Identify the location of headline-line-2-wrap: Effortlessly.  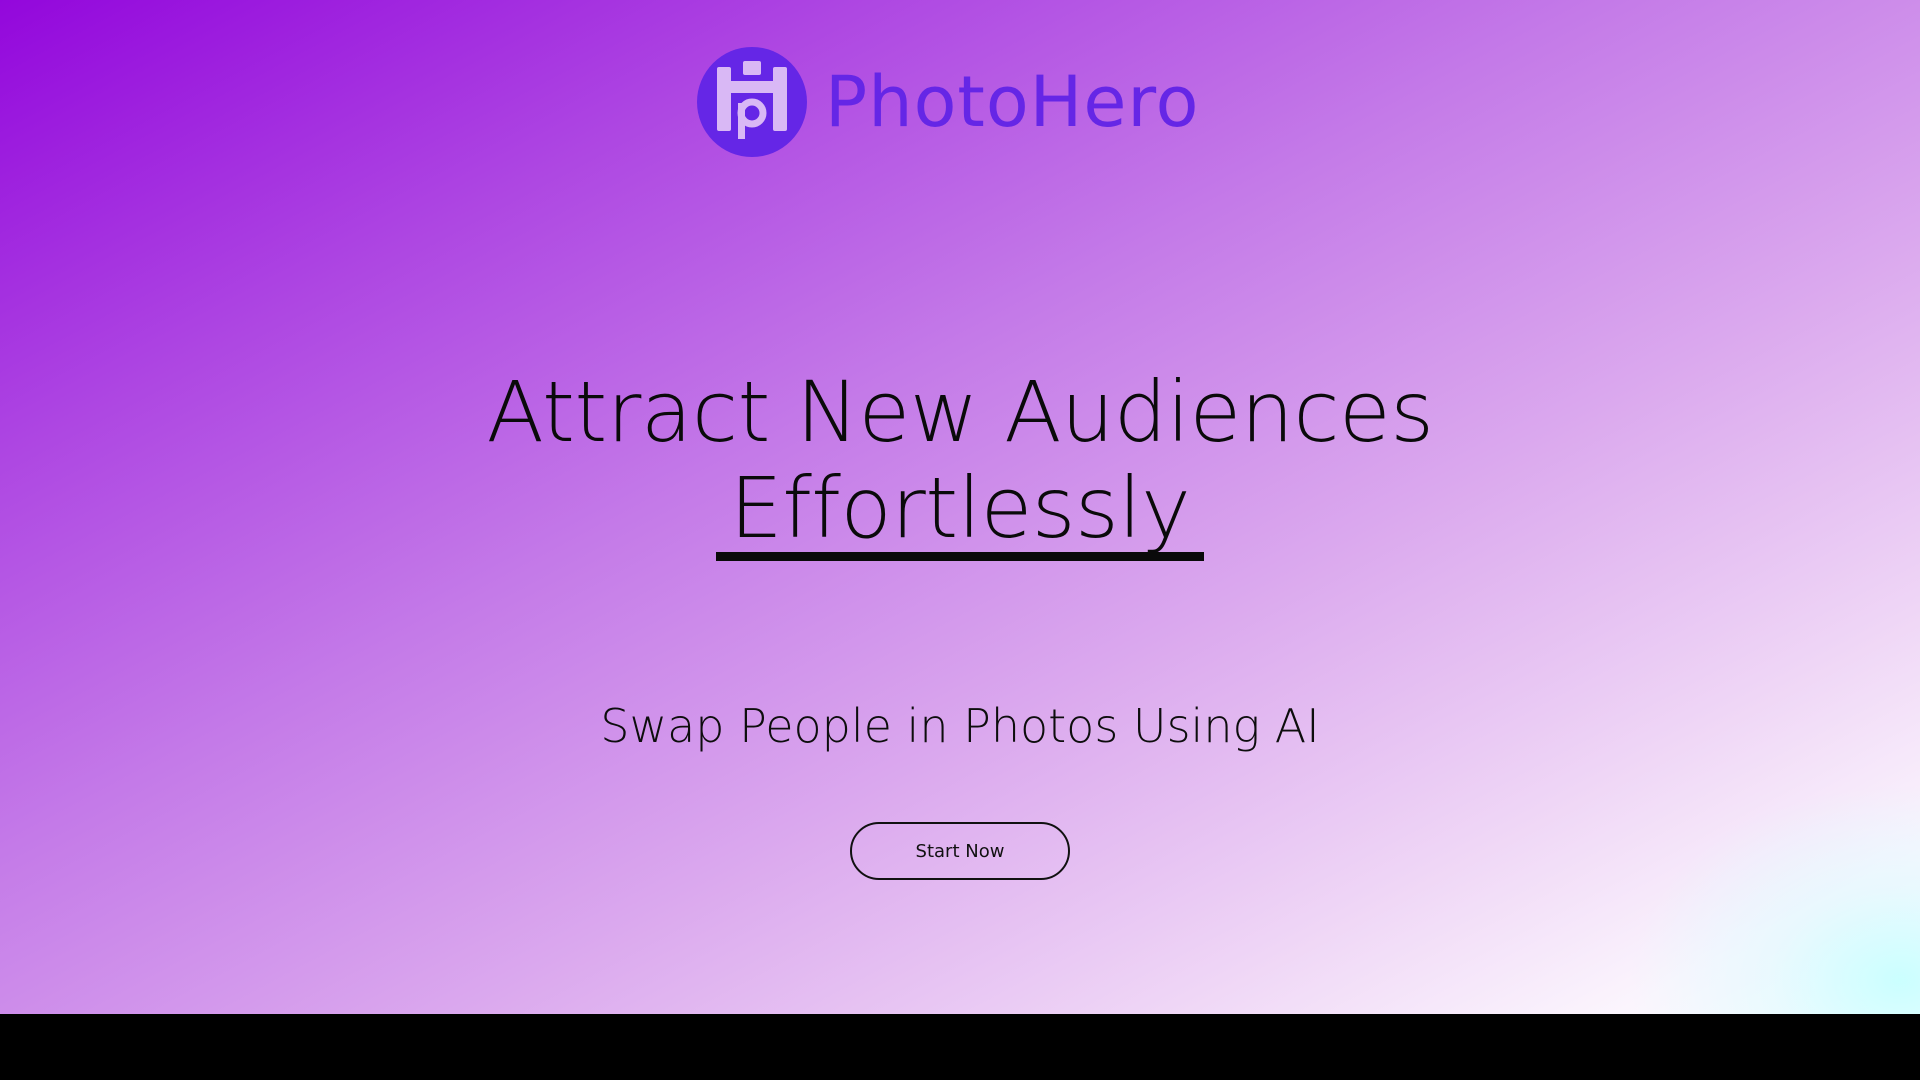
(960, 510).